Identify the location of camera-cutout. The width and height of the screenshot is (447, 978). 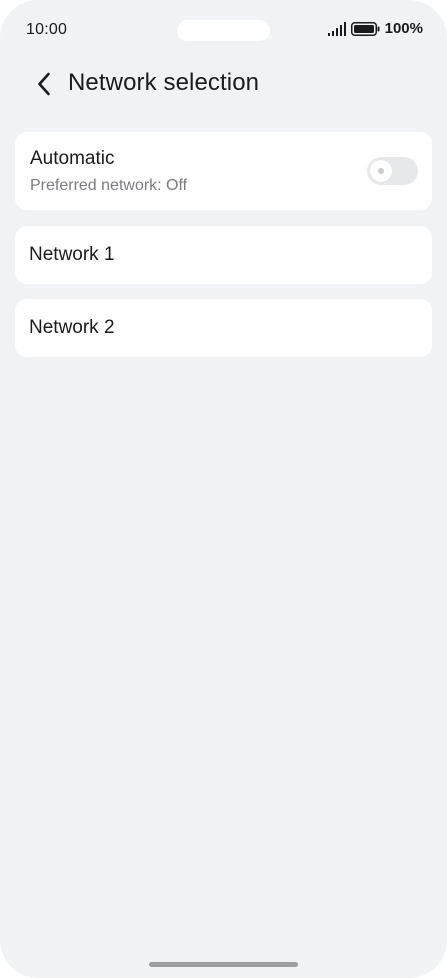
(223, 30).